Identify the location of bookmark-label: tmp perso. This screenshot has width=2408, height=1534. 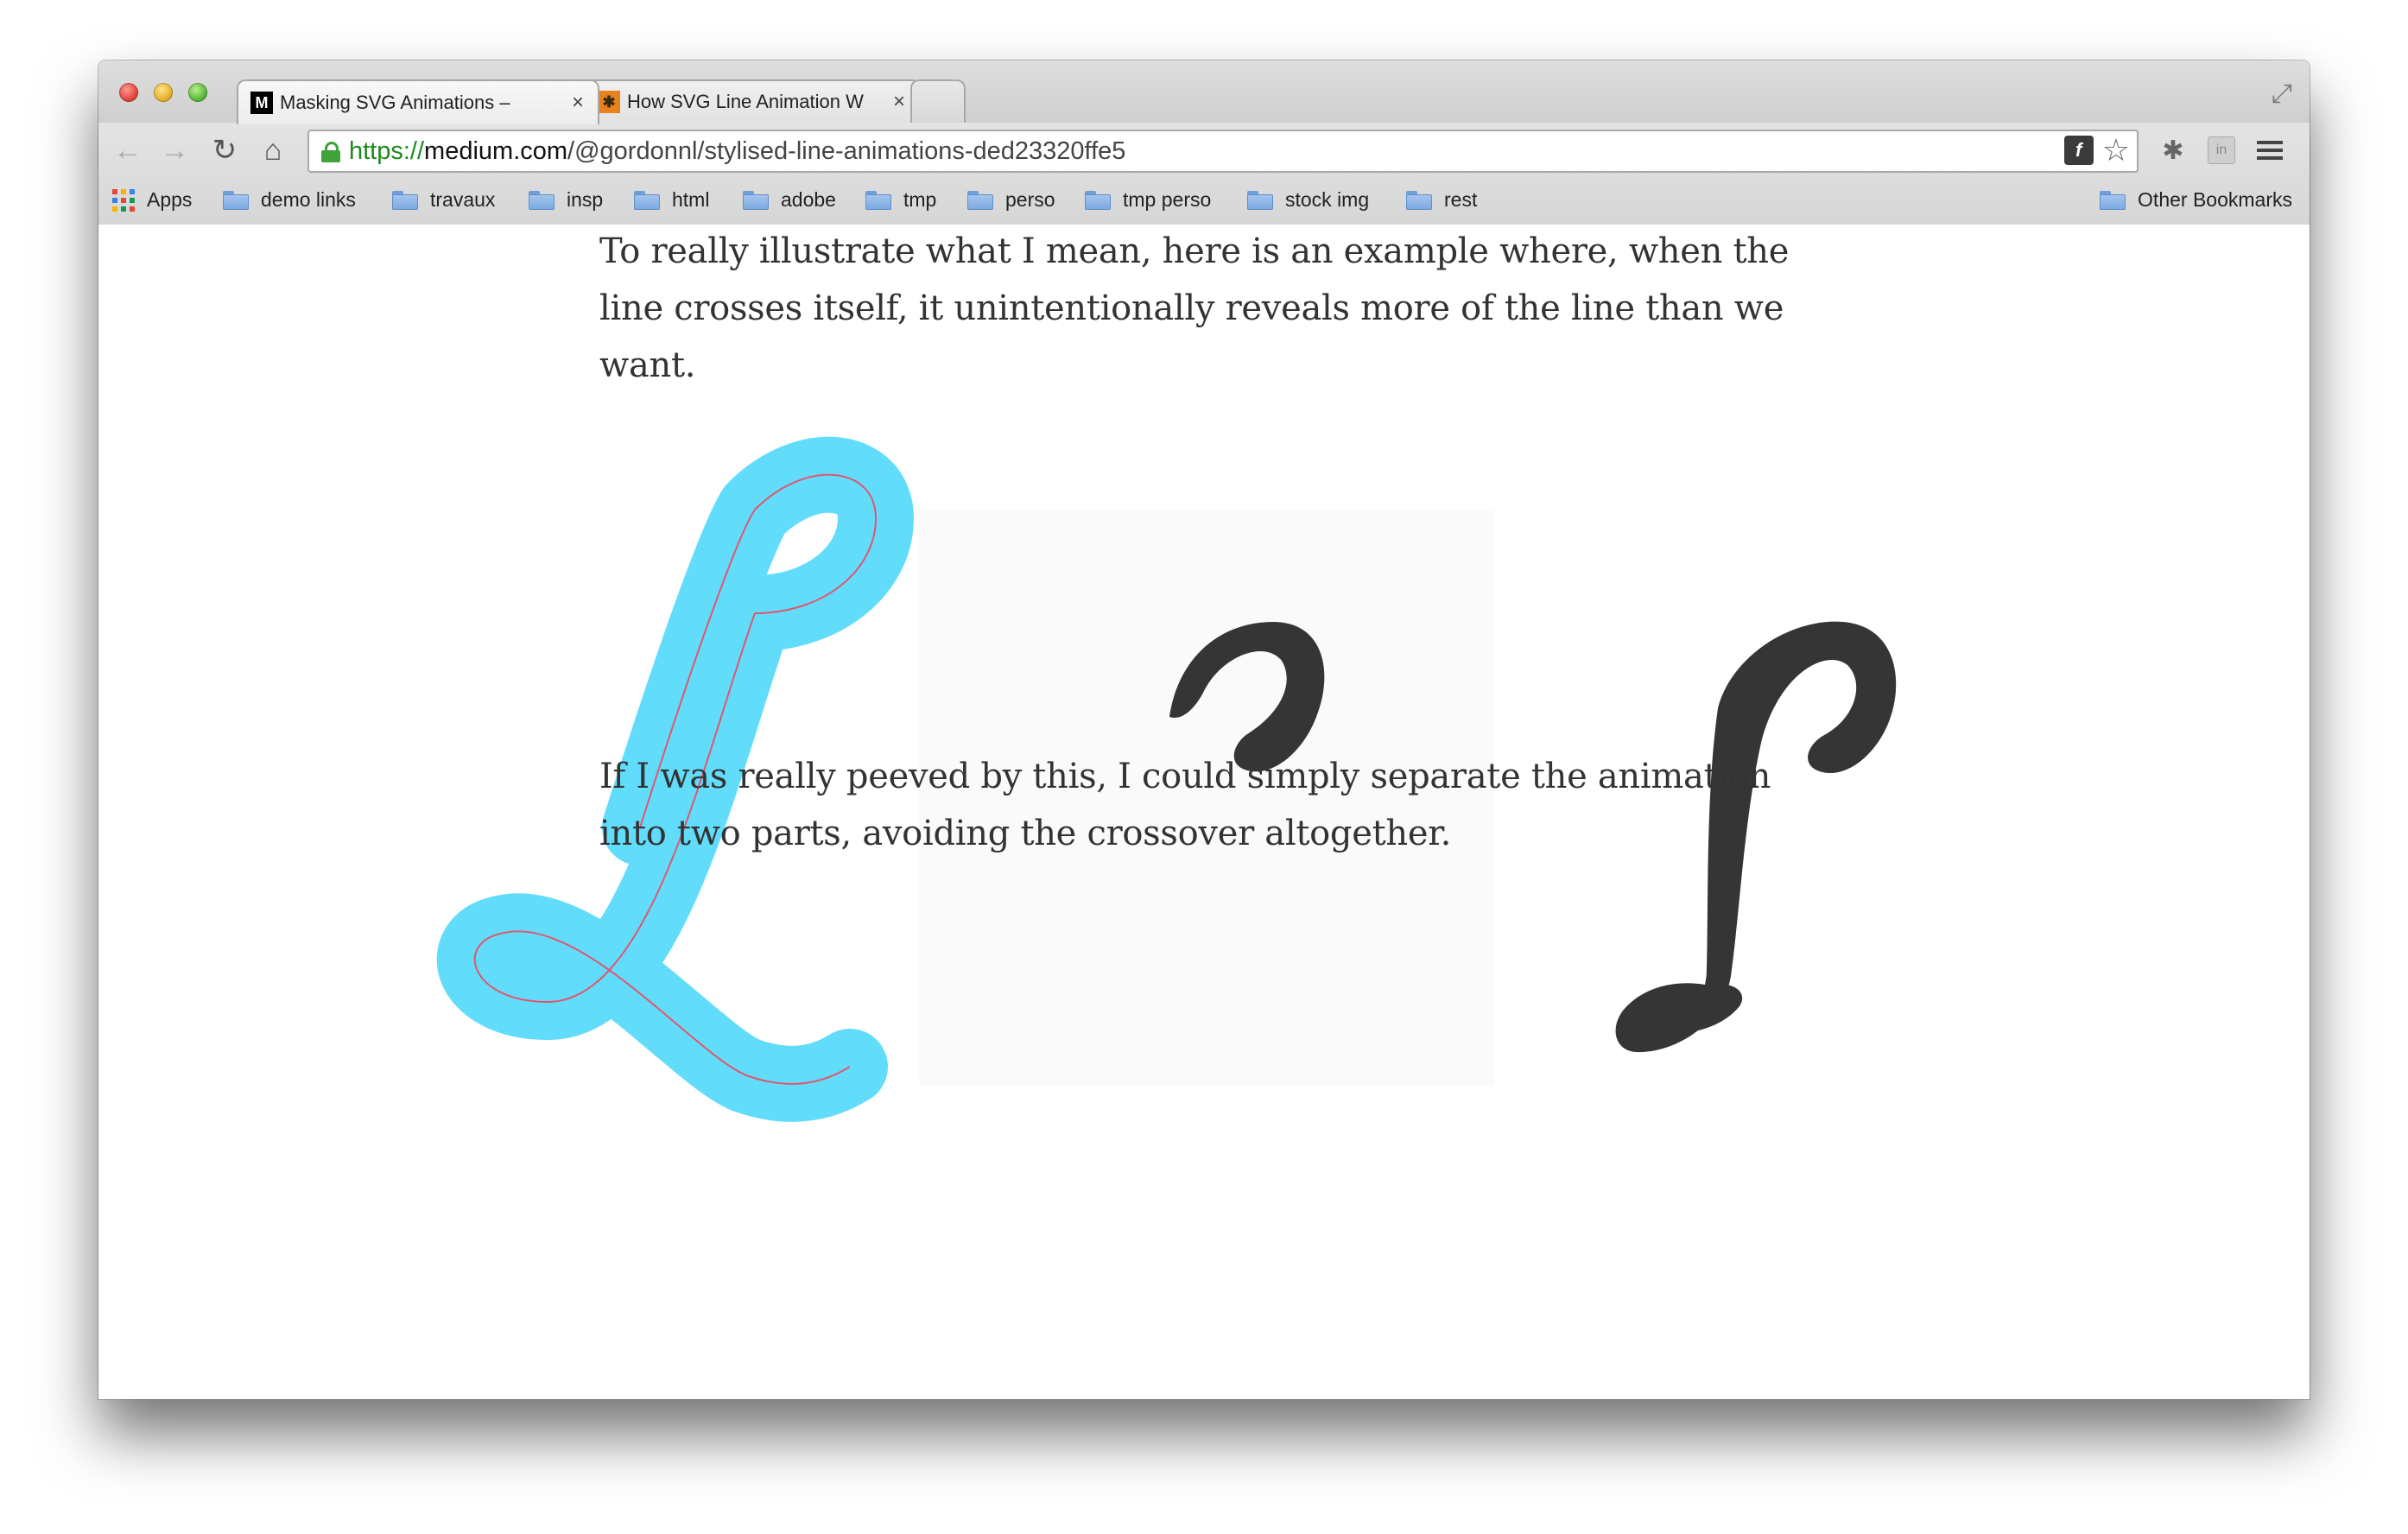
(1167, 199).